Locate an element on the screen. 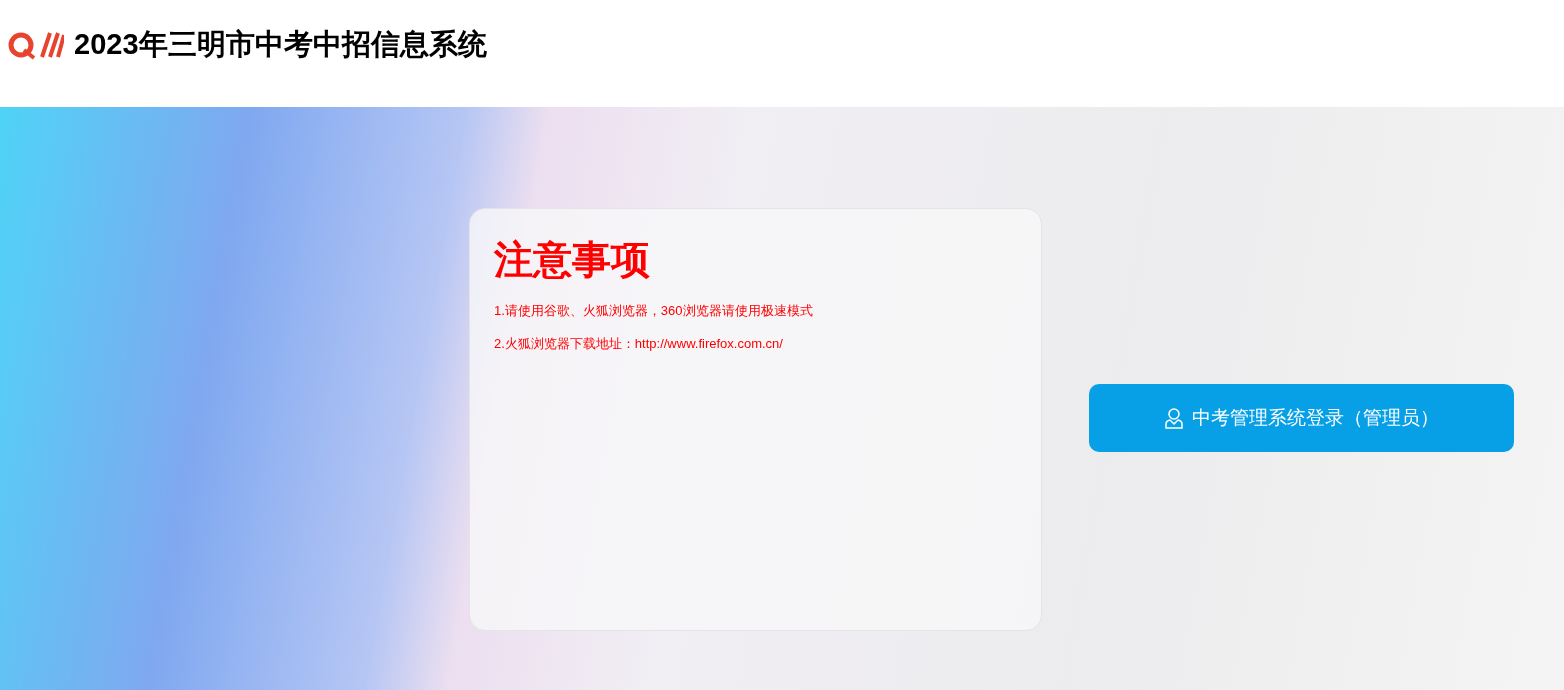  login-button: 中考管理系统登录（管理员） is located at coordinates (1301, 418).